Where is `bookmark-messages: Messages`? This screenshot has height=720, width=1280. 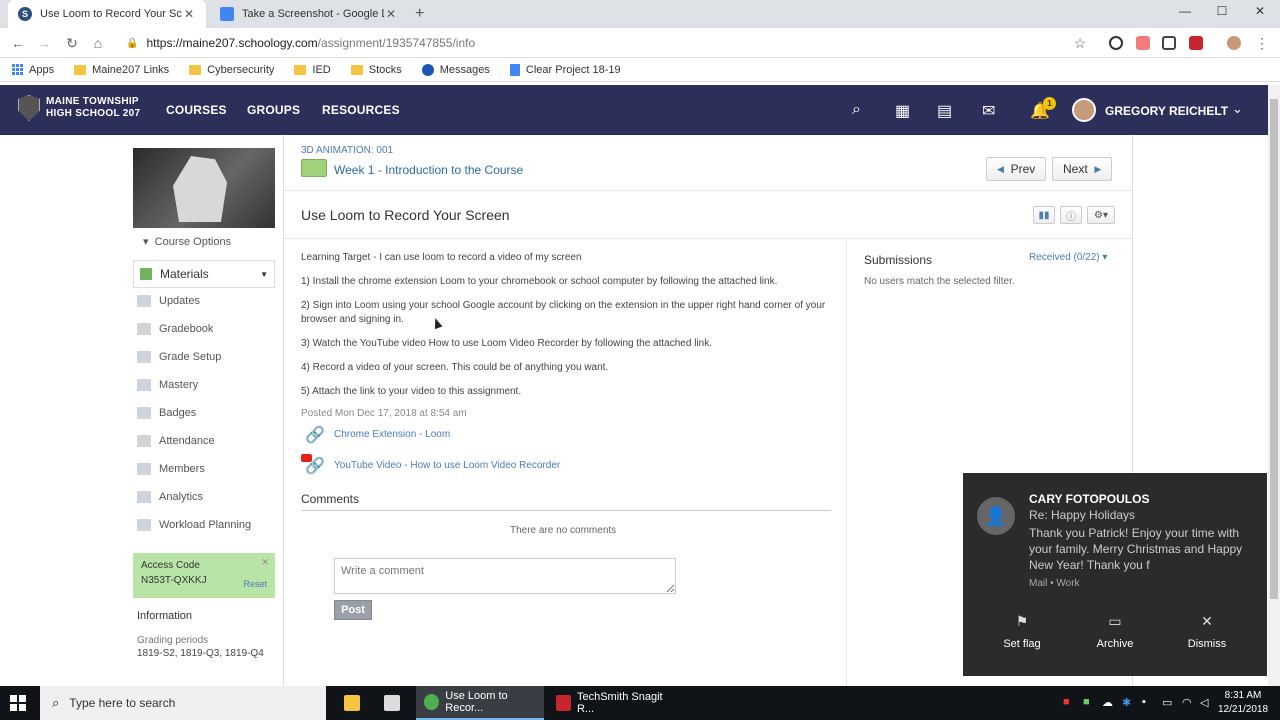
bookmark-messages: Messages is located at coordinates (455, 69).